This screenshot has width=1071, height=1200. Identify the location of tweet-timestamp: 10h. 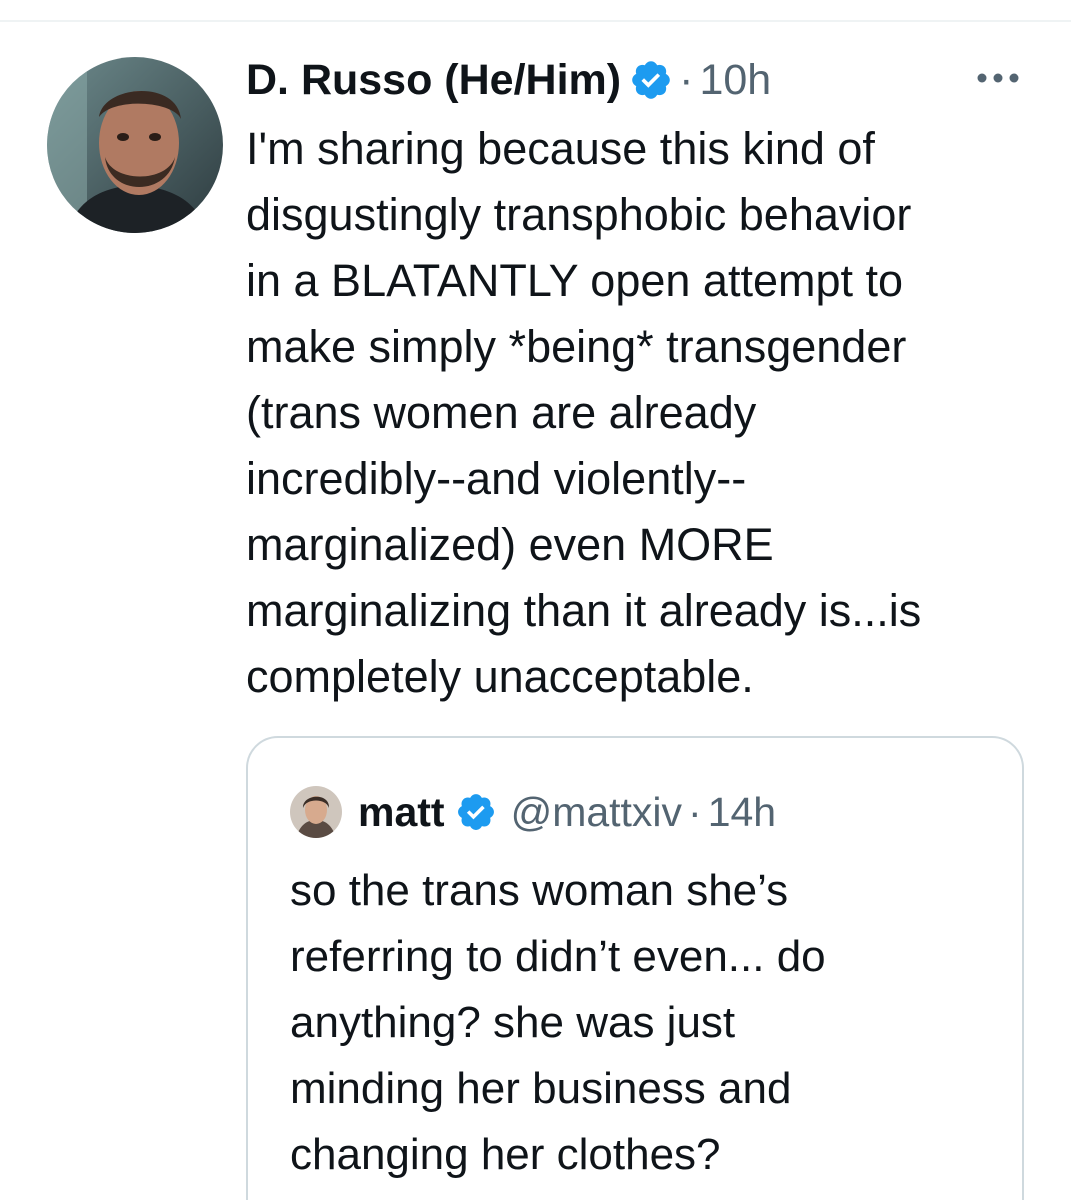
(735, 80).